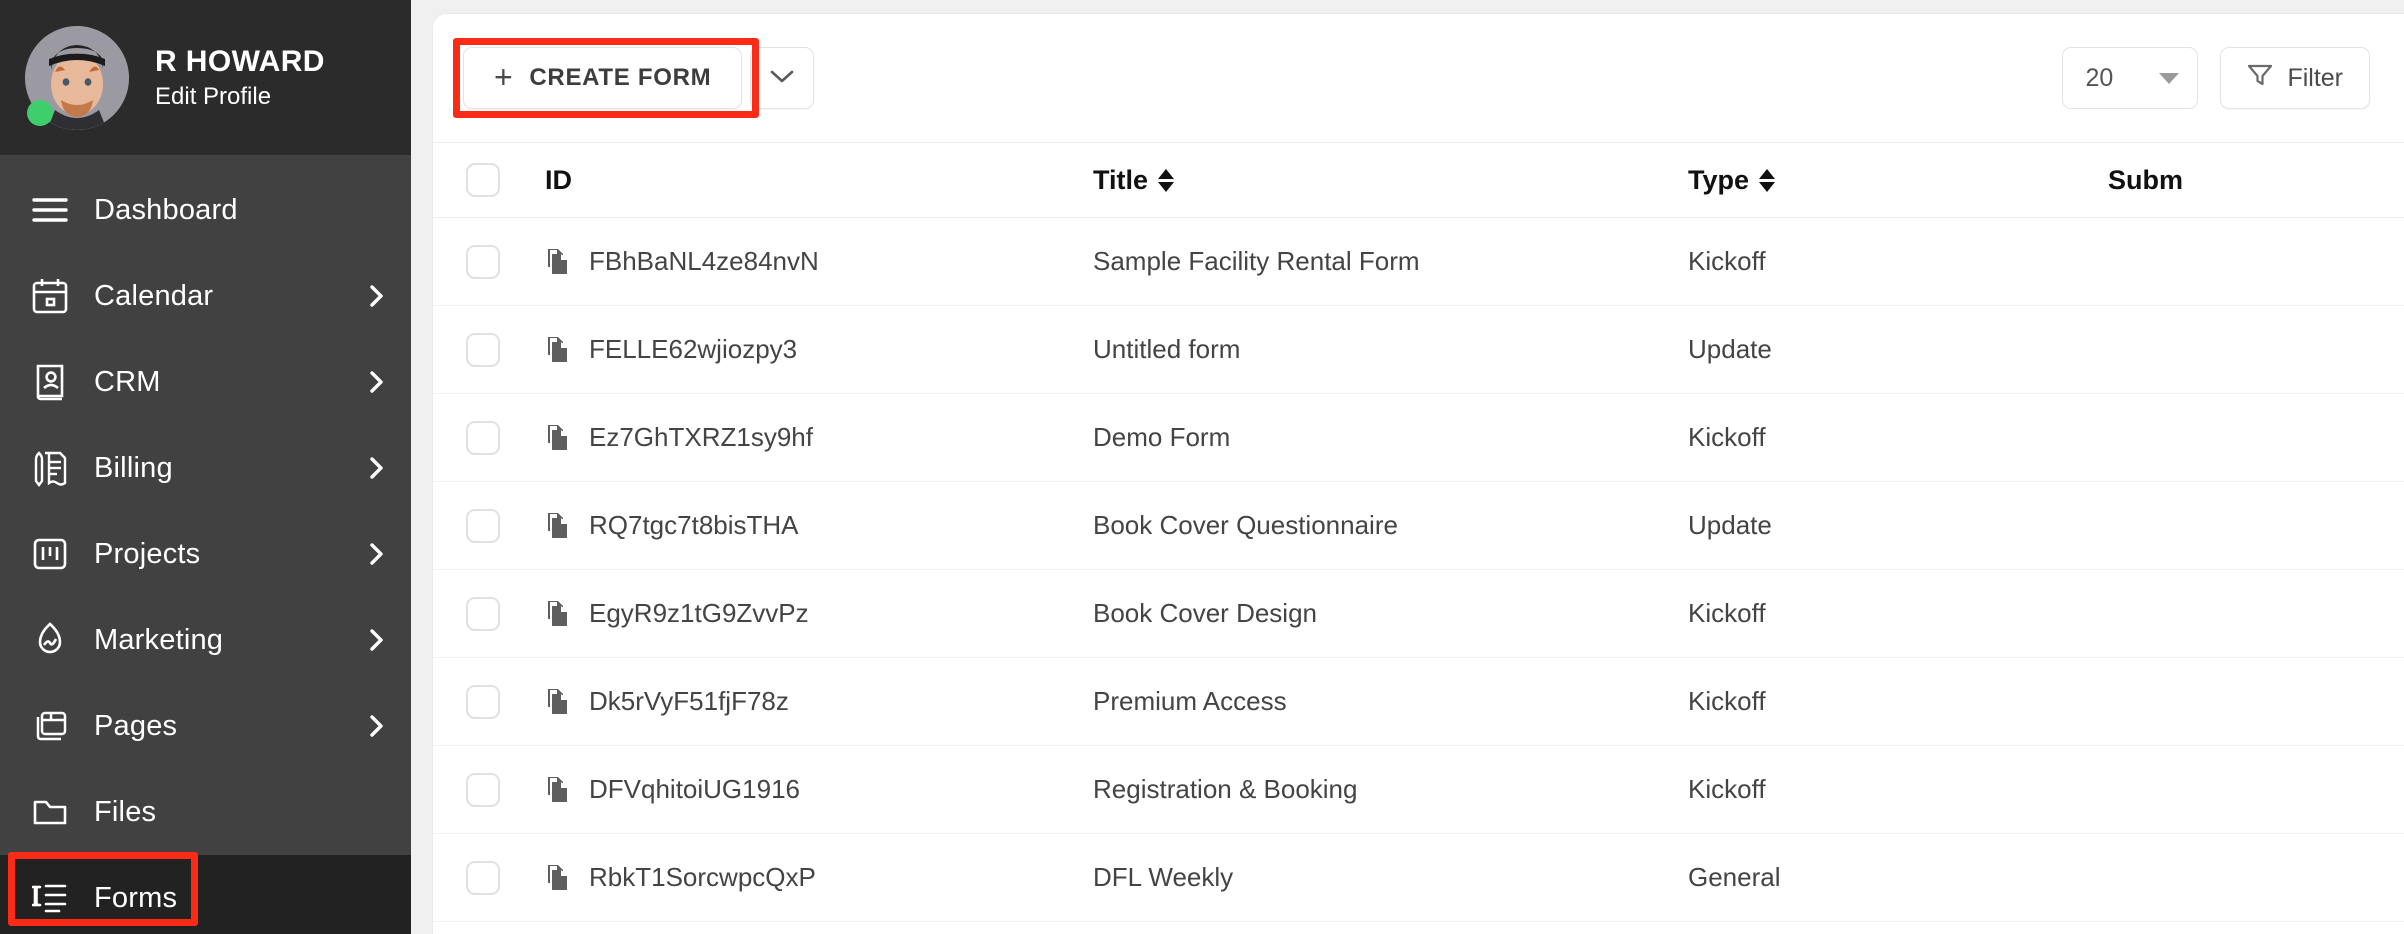  I want to click on profile-name: R HOWARD, so click(240, 62).